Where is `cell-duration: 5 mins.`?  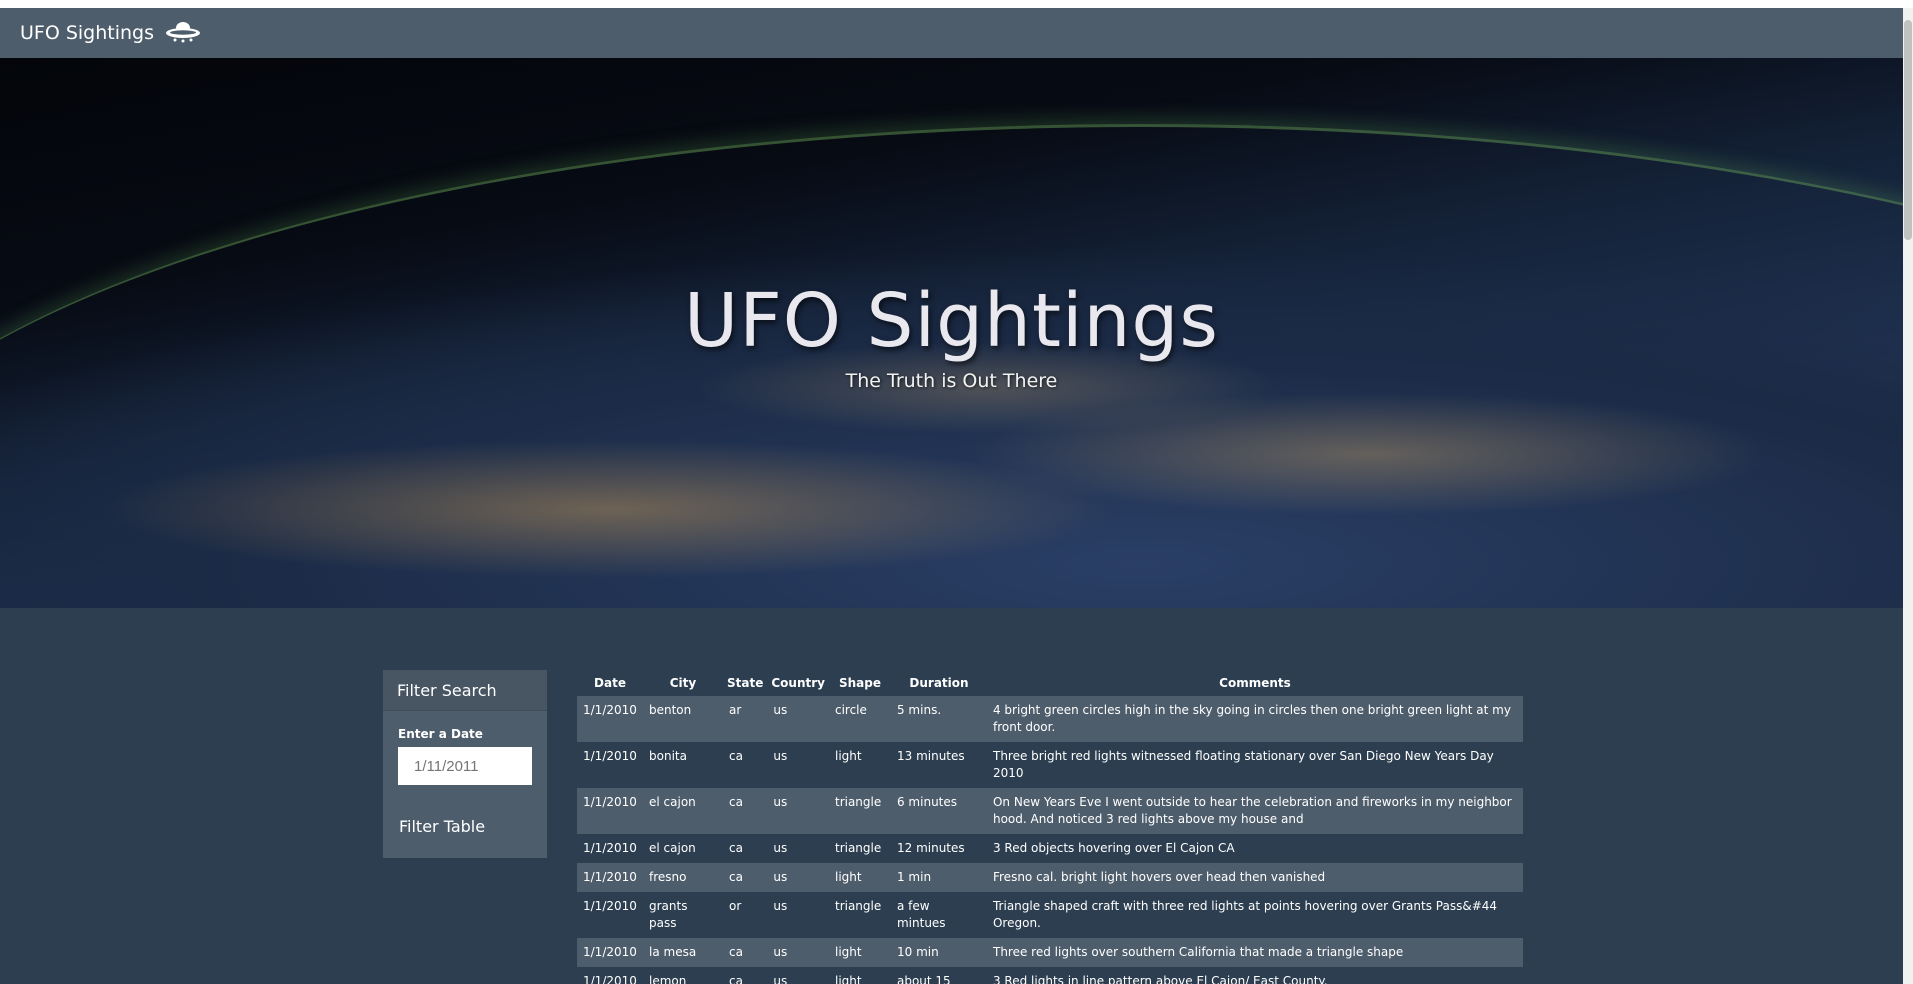
cell-duration: 5 mins. is located at coordinates (919, 710).